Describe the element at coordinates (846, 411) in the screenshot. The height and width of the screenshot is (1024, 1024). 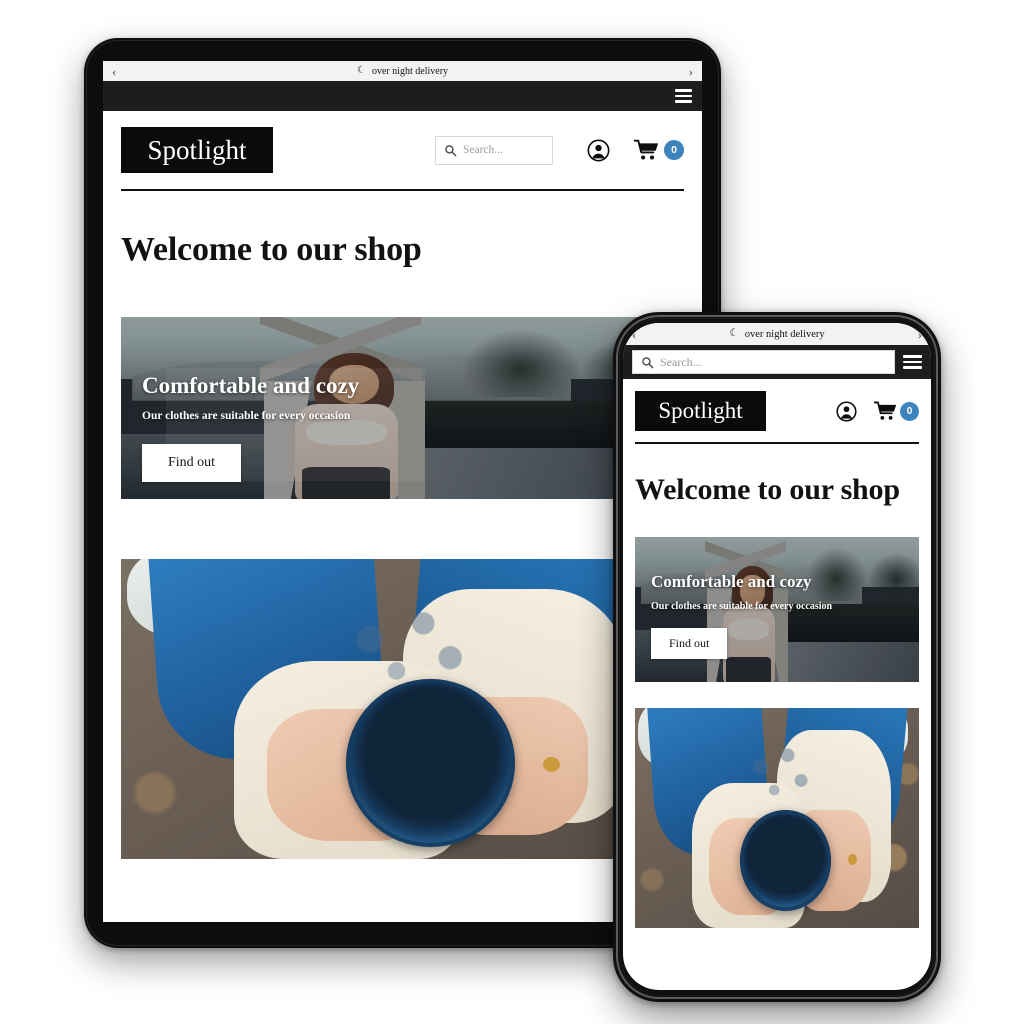
I see `phone-account-icon` at that location.